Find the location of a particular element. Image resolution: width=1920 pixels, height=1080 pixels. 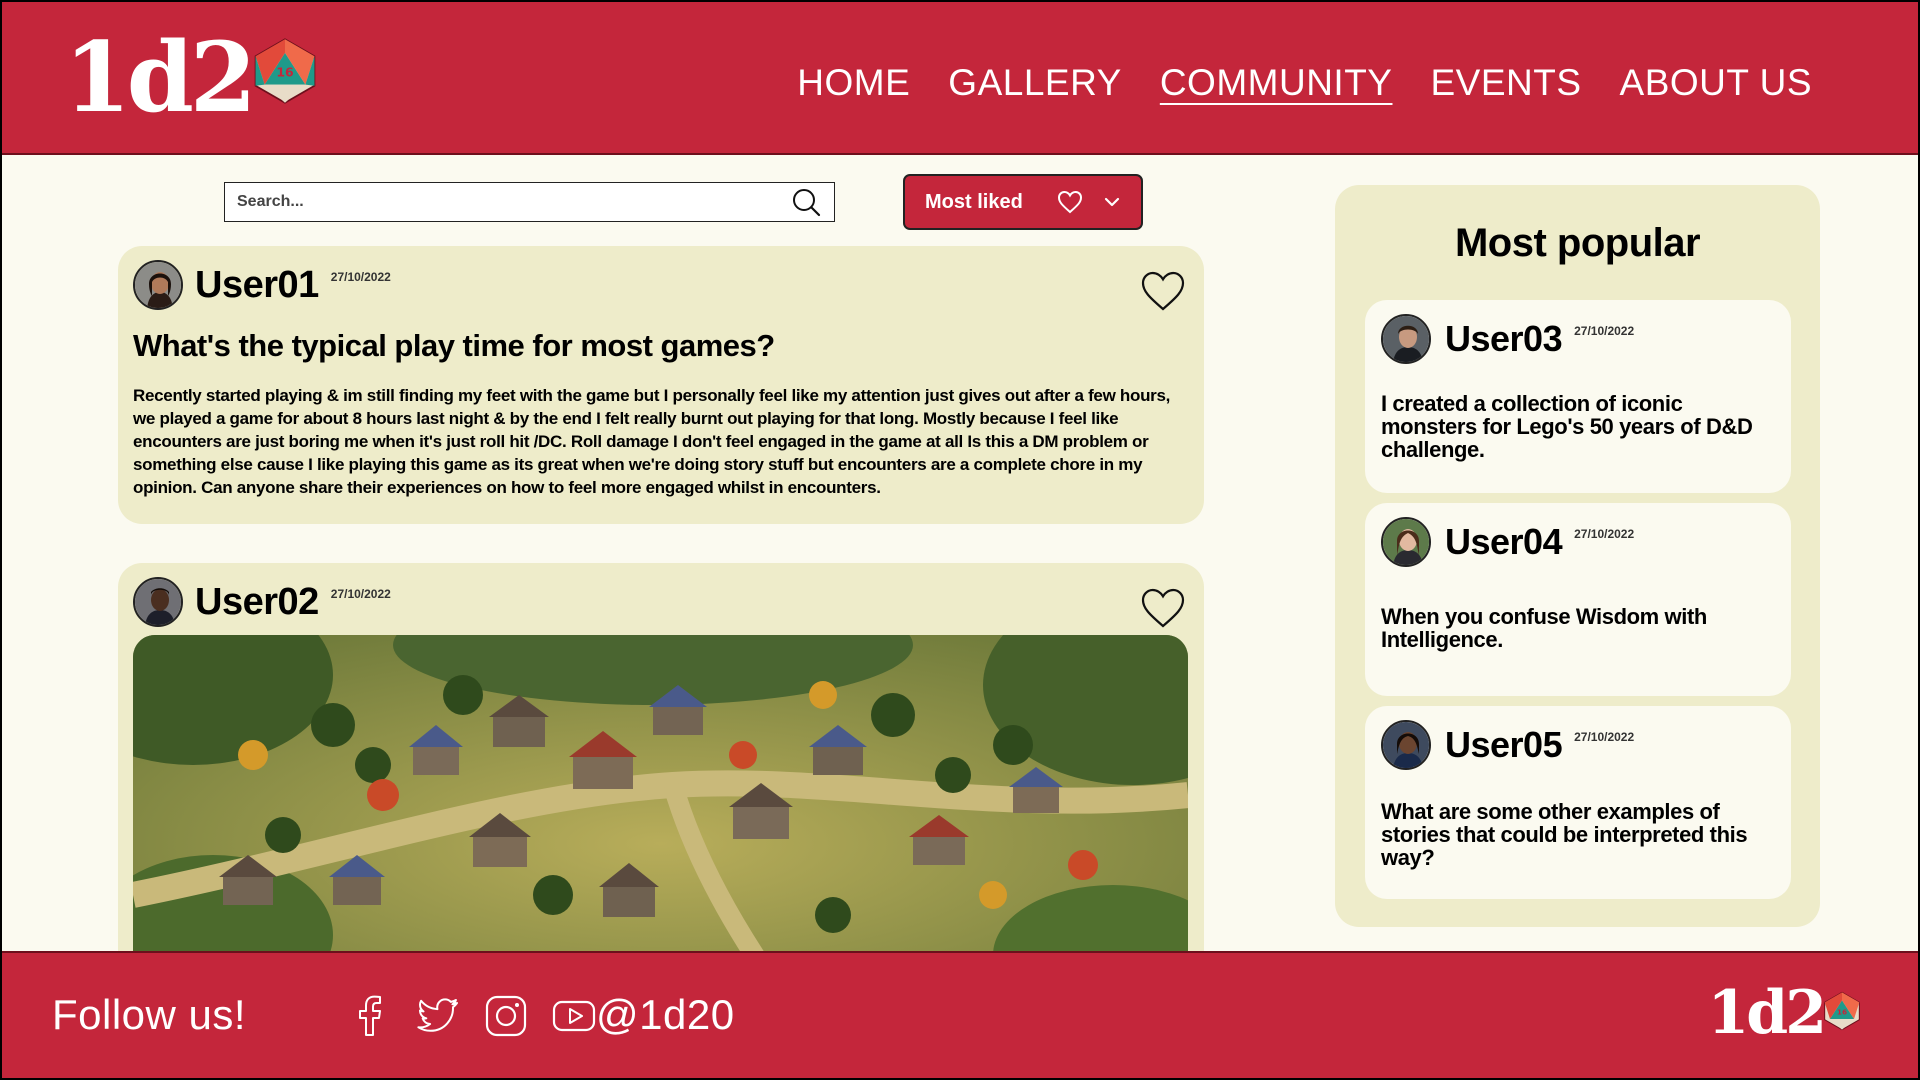

site-footer: Follow us! @1d20 1d2 16 is located at coordinates (960, 1014).